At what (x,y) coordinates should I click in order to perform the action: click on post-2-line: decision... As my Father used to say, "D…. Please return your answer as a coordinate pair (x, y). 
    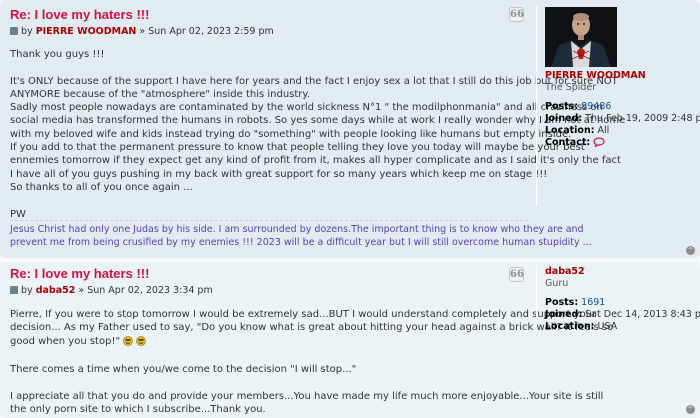
    Looking at the image, I should click on (312, 328).